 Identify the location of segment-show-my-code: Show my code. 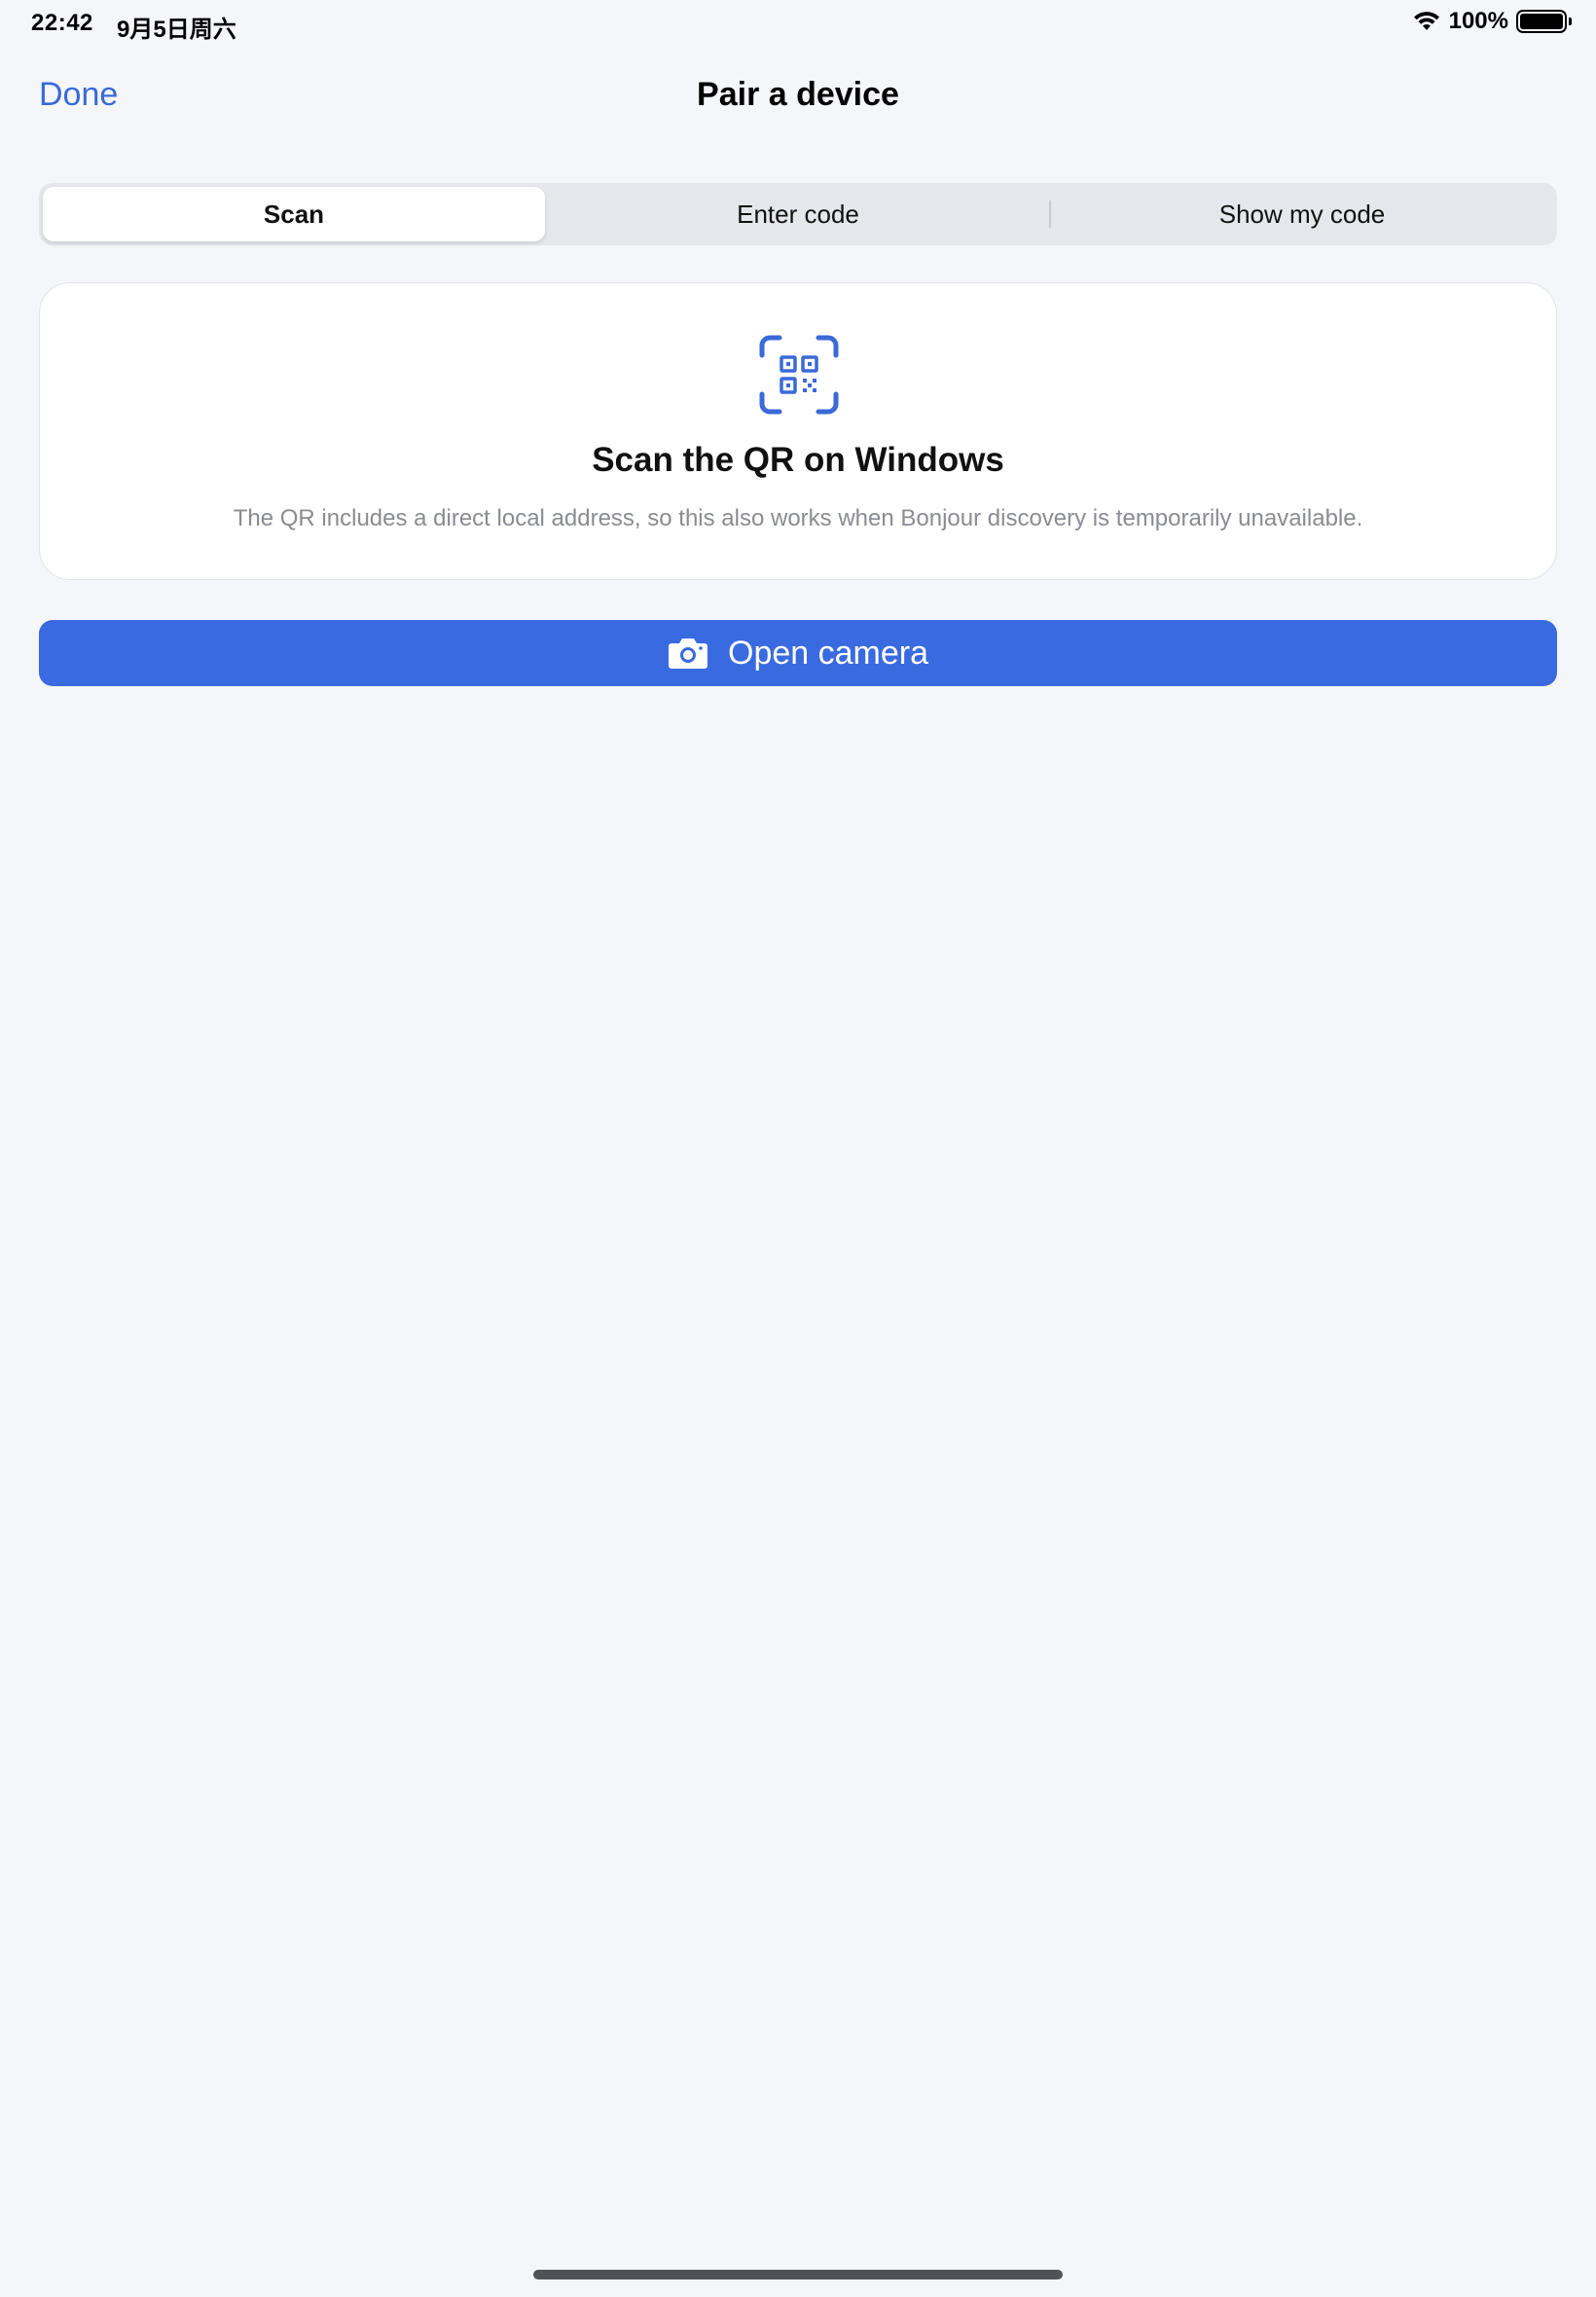
(1302, 214).